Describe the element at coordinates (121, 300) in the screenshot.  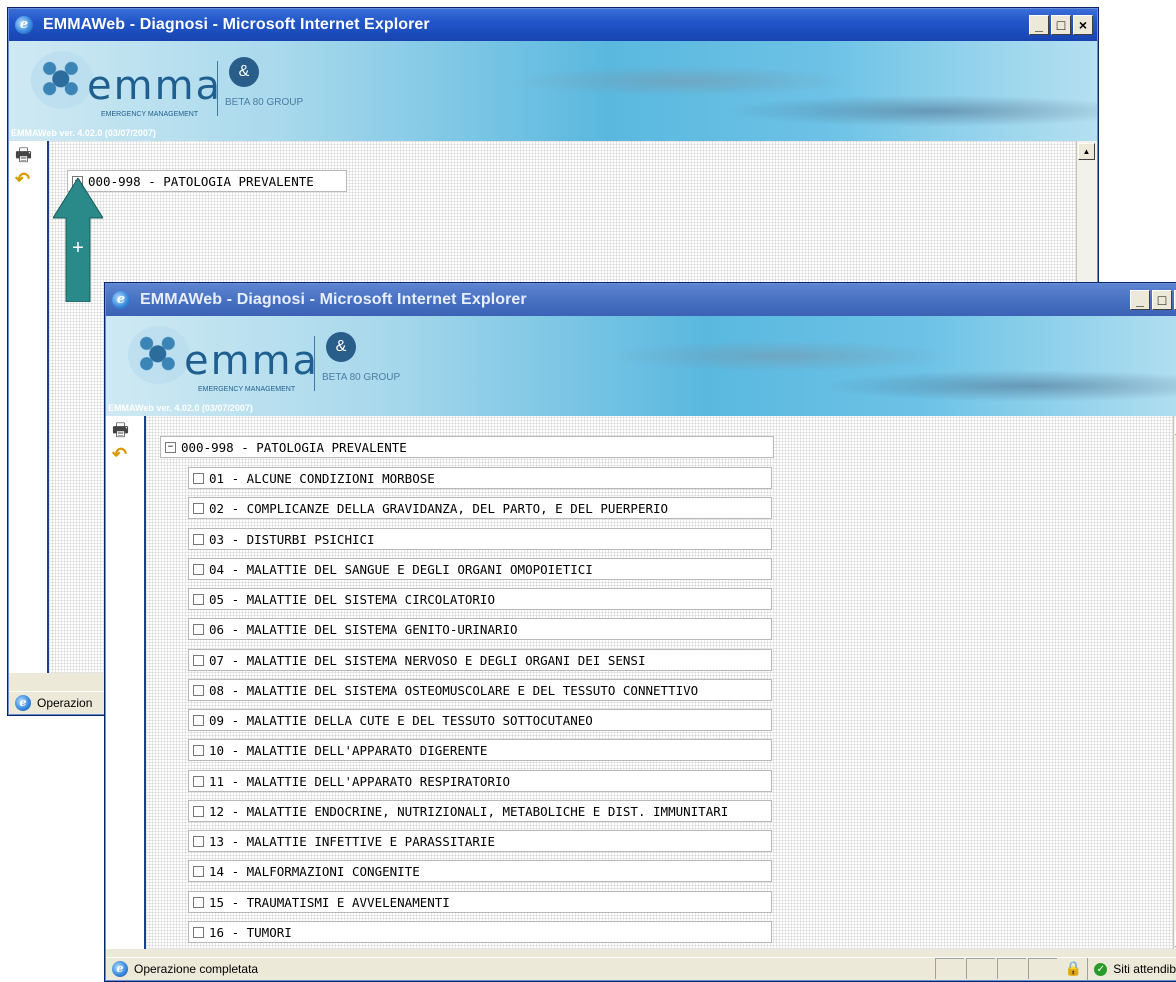
I see `ie-logo-icon: e` at that location.